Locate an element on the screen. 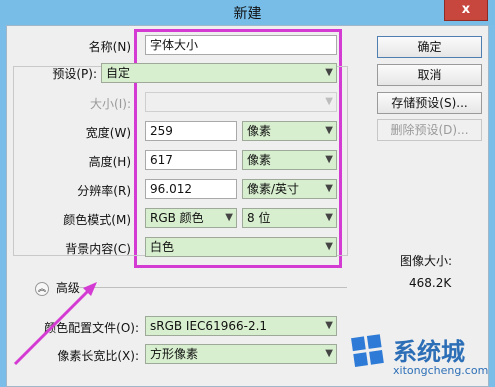 This screenshot has height=387, width=495. windows-logo-icon is located at coordinates (367, 350).